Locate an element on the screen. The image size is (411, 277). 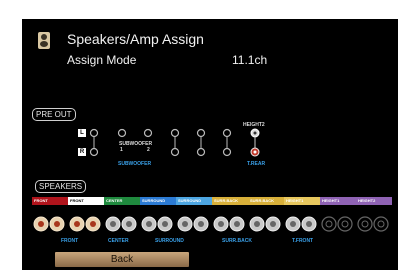
terminal-height2 is located at coordinates (373, 224).